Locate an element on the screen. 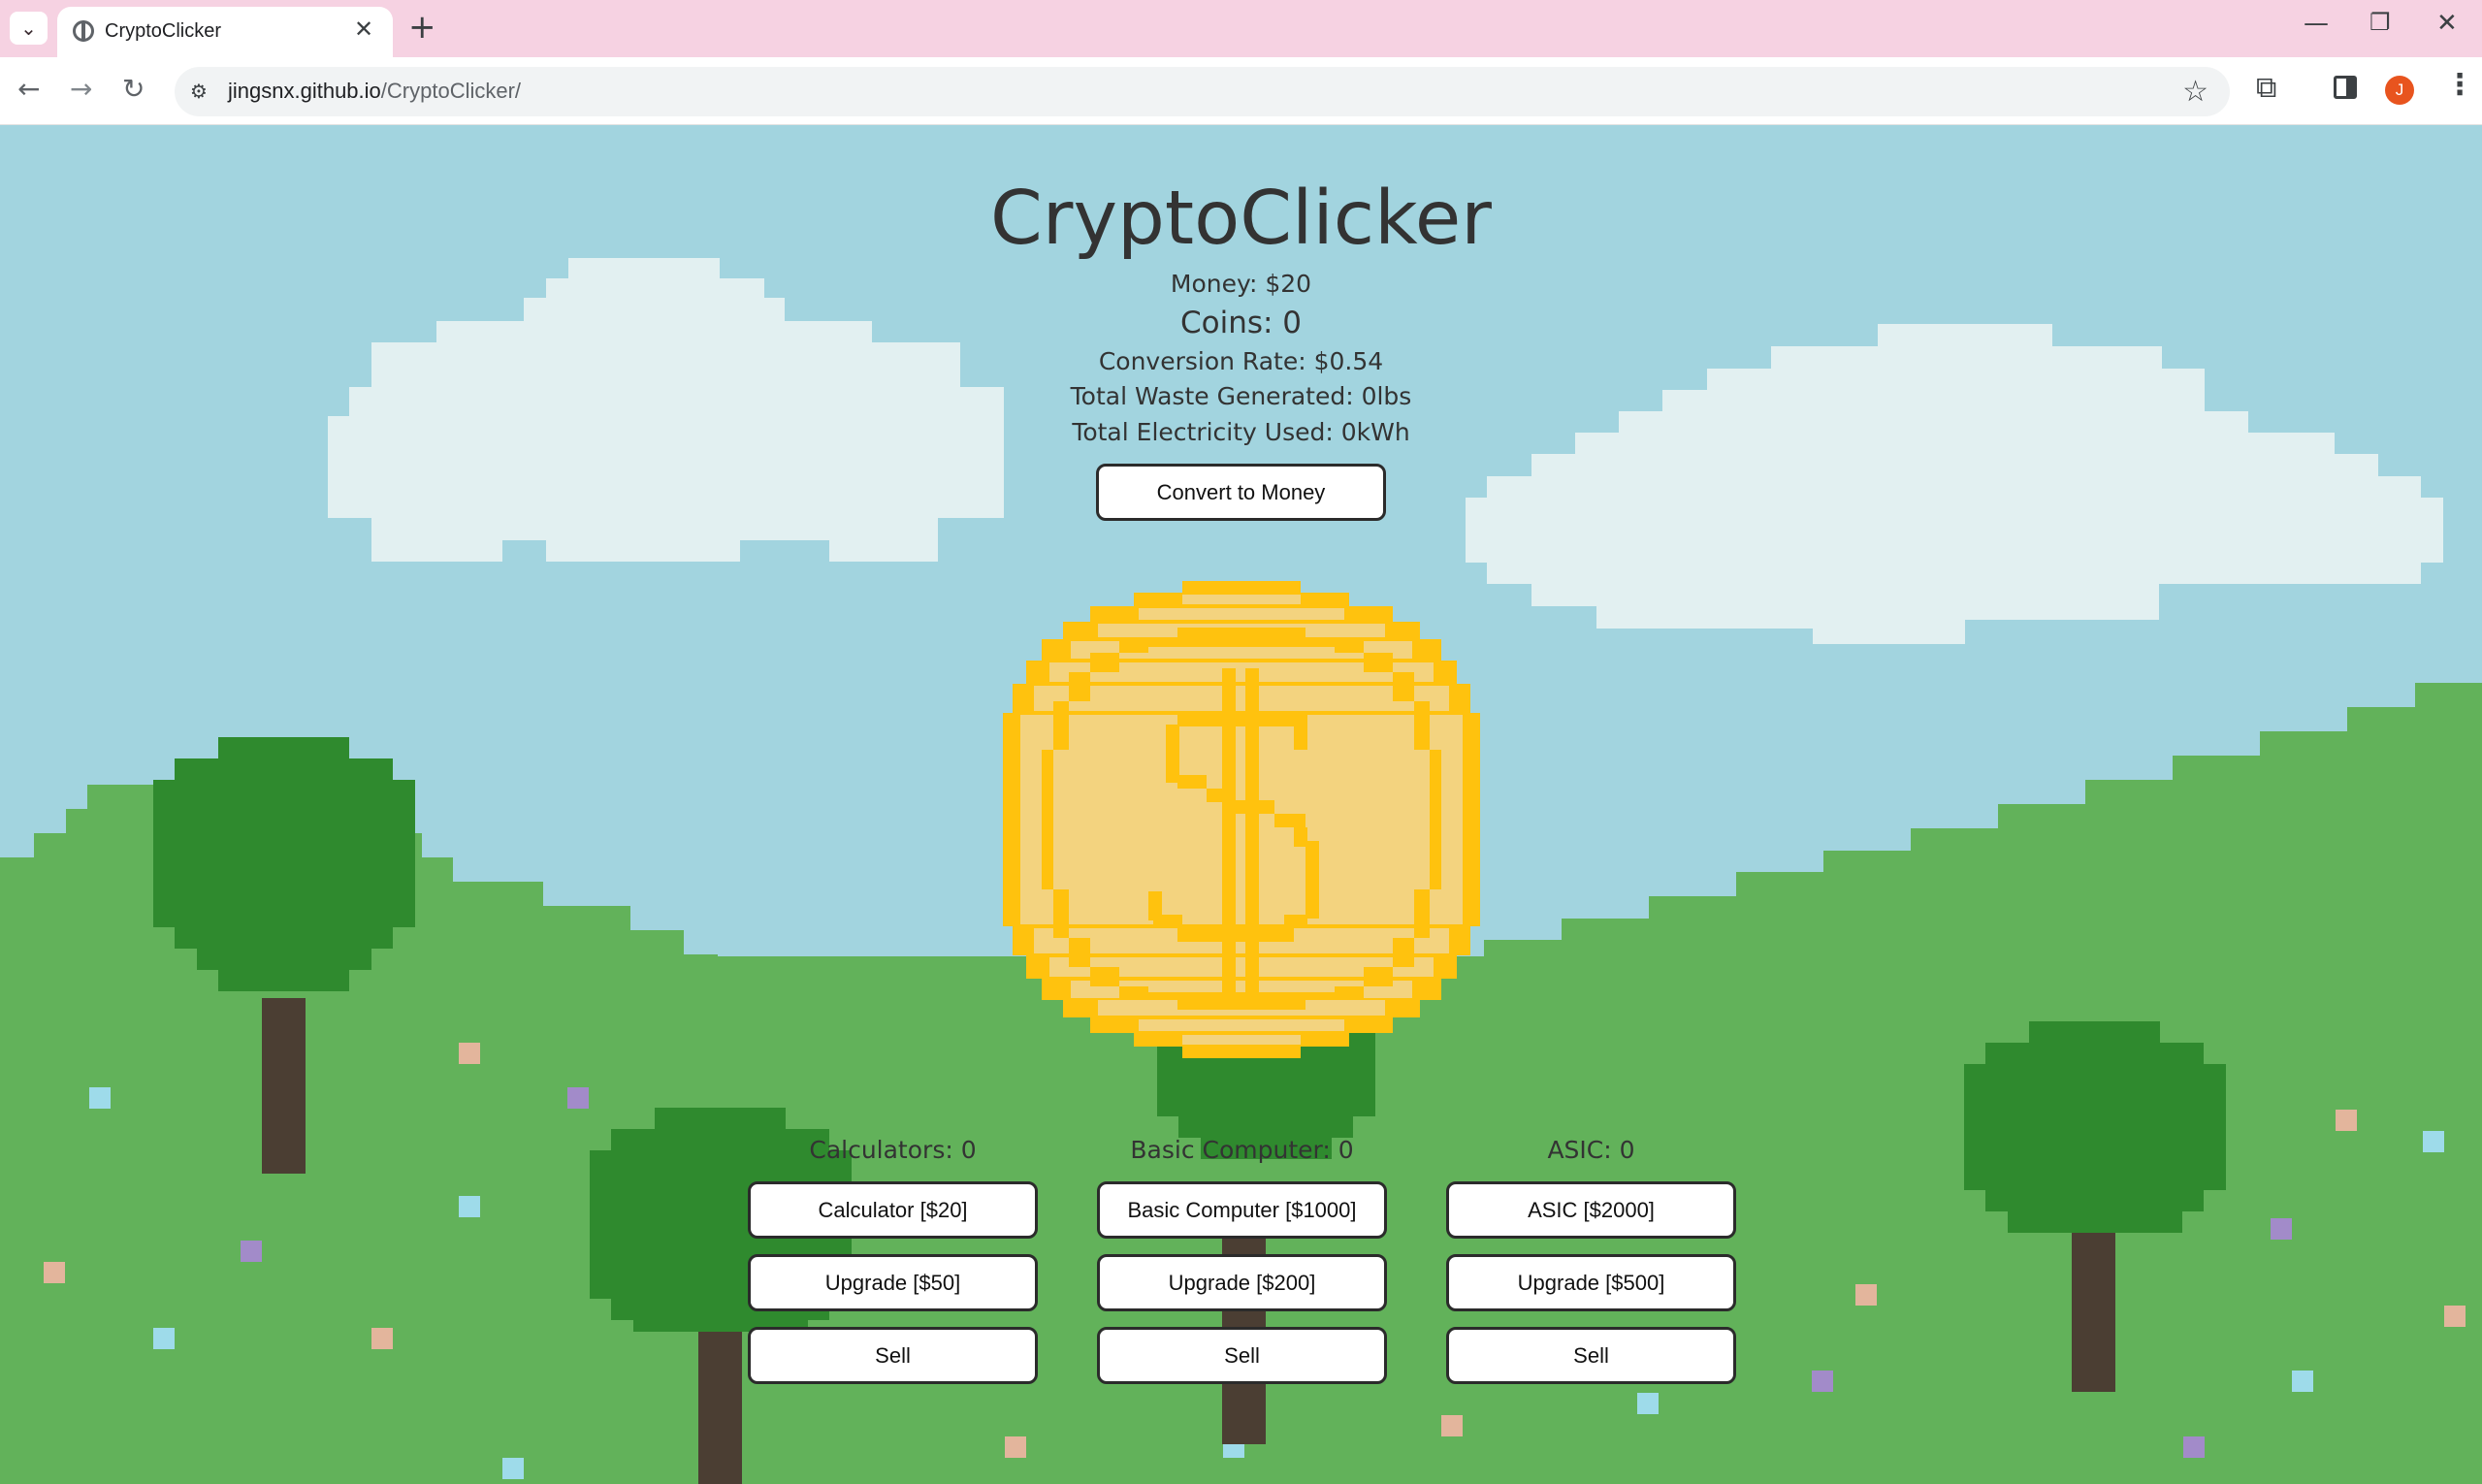  waste-readout: Total Waste Generated: 0lbs is located at coordinates (1241, 396).